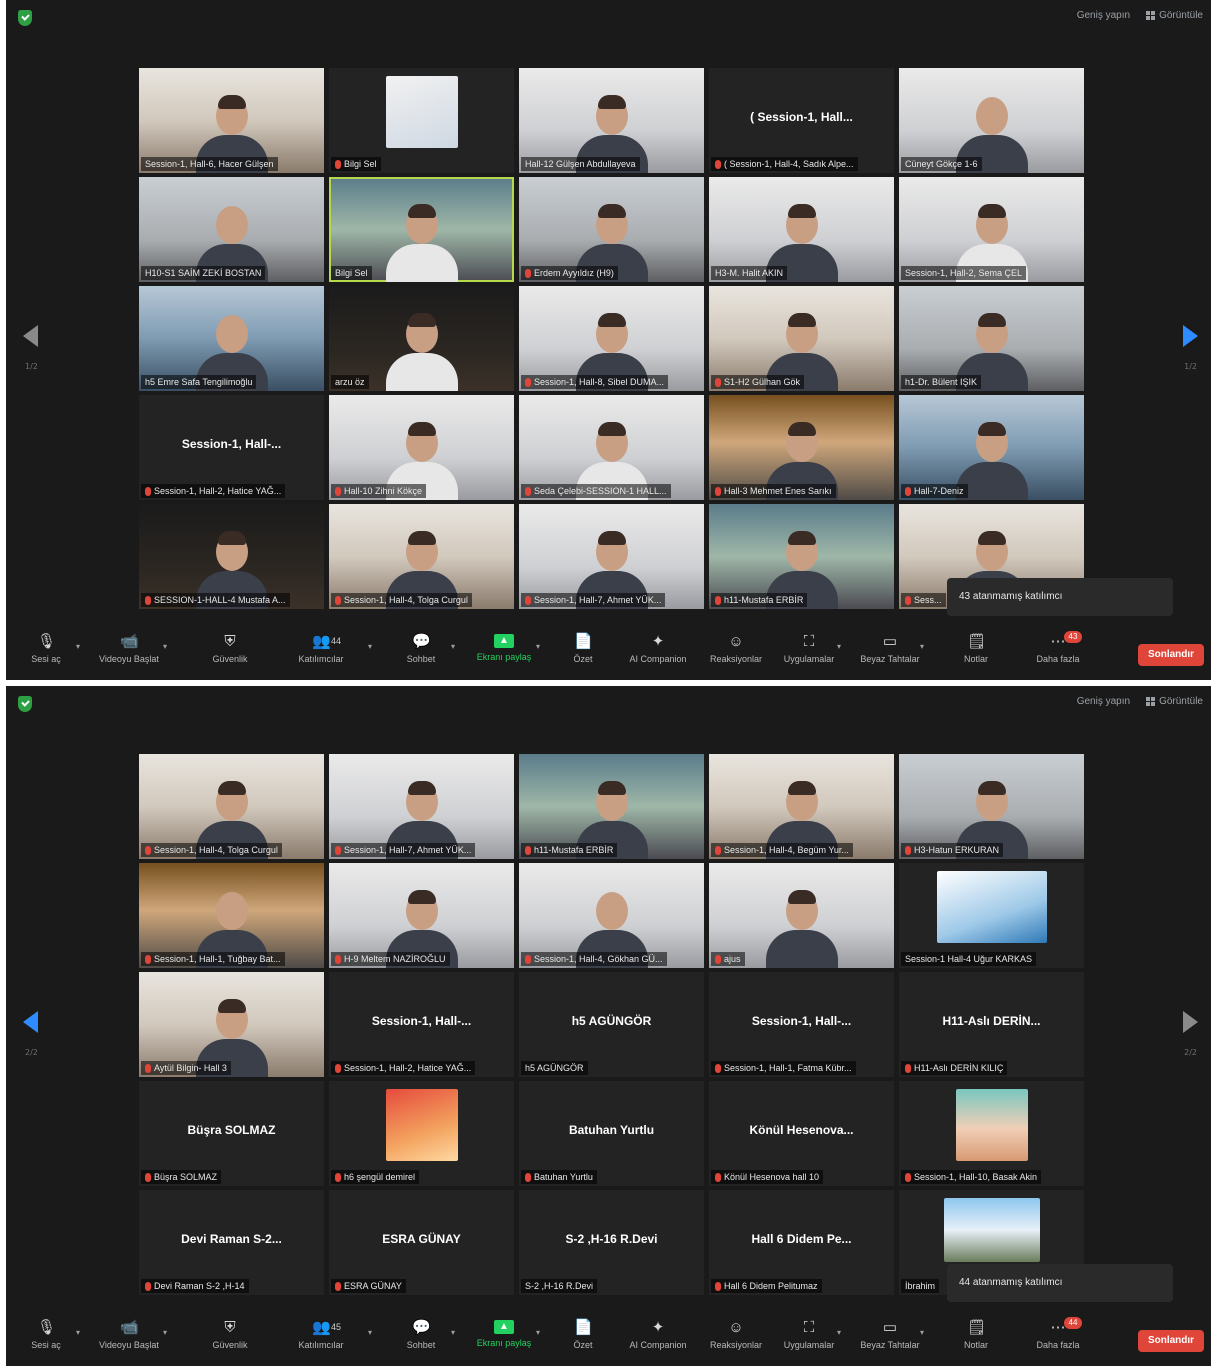 The image size is (1212, 1366). I want to click on participant-tile: h5 AGÜNGÖR h5 AGÜNGÖR, so click(611, 1024).